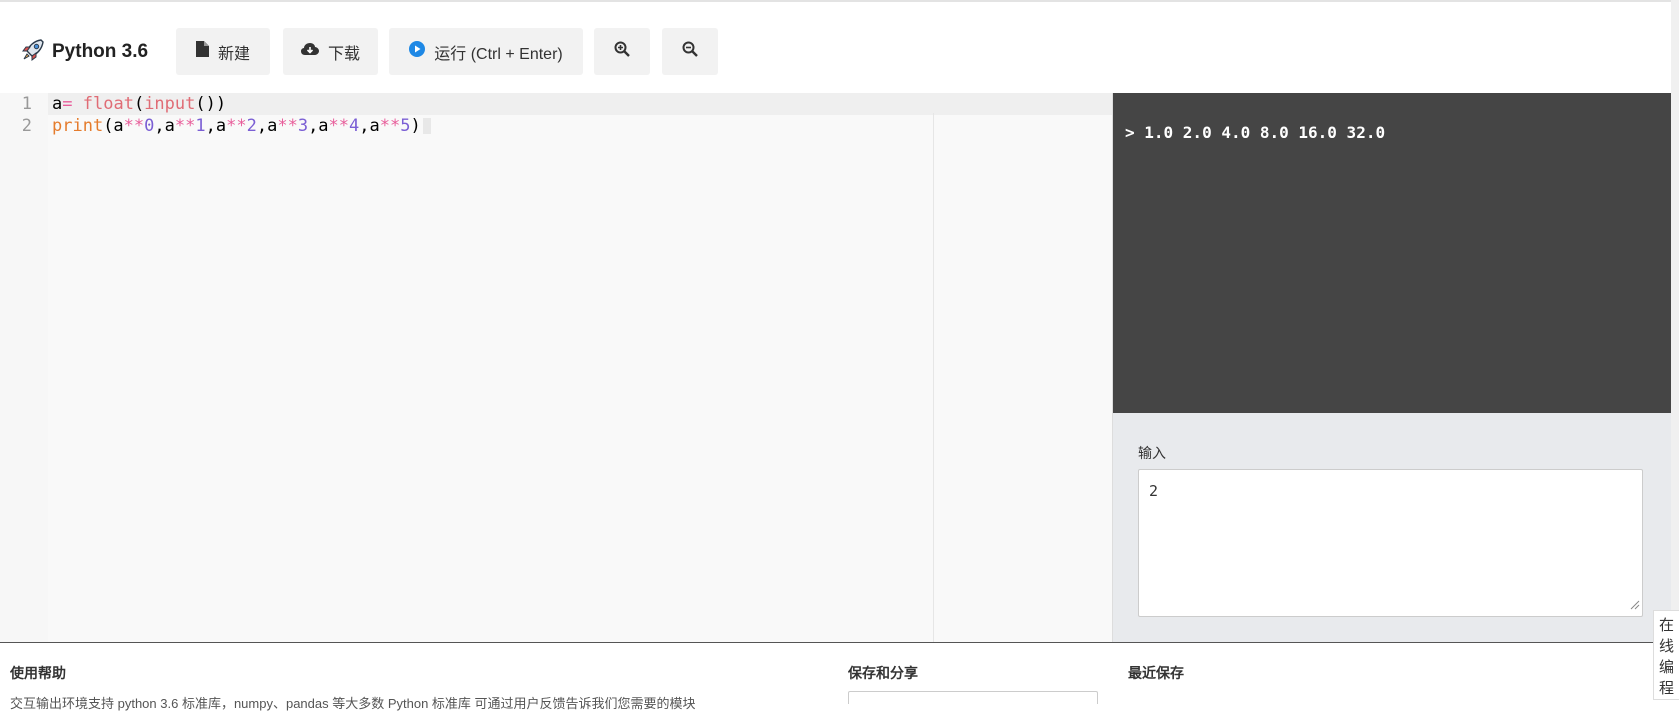  What do you see at coordinates (973, 697) in the screenshot?
I see `share-input` at bounding box center [973, 697].